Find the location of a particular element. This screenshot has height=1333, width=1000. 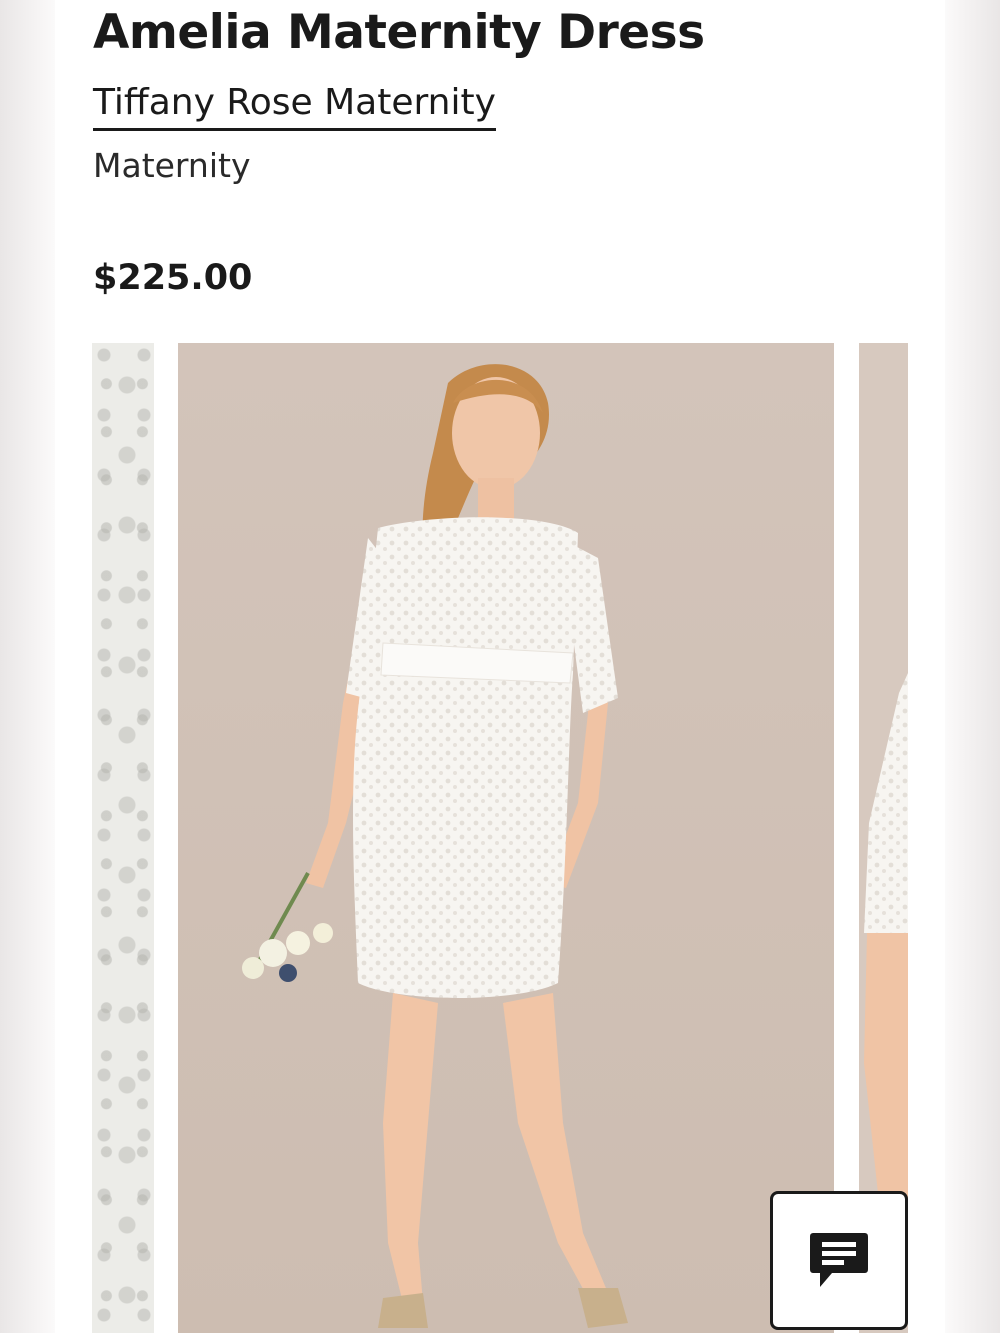

chat-button is located at coordinates (839, 1260).